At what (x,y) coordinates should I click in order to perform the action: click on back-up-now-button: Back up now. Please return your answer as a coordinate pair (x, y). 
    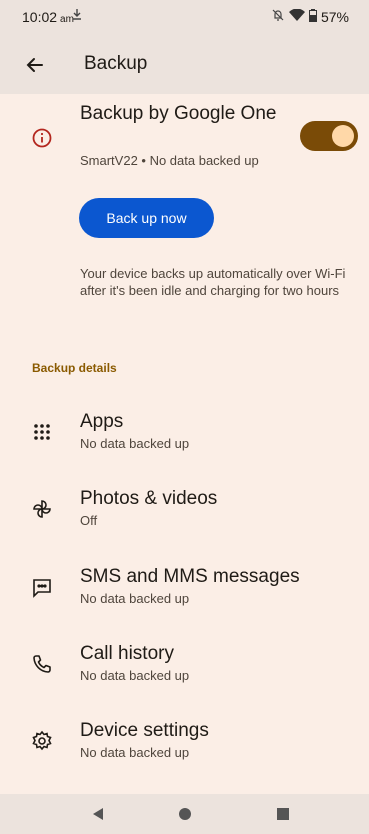
    Looking at the image, I should click on (146, 218).